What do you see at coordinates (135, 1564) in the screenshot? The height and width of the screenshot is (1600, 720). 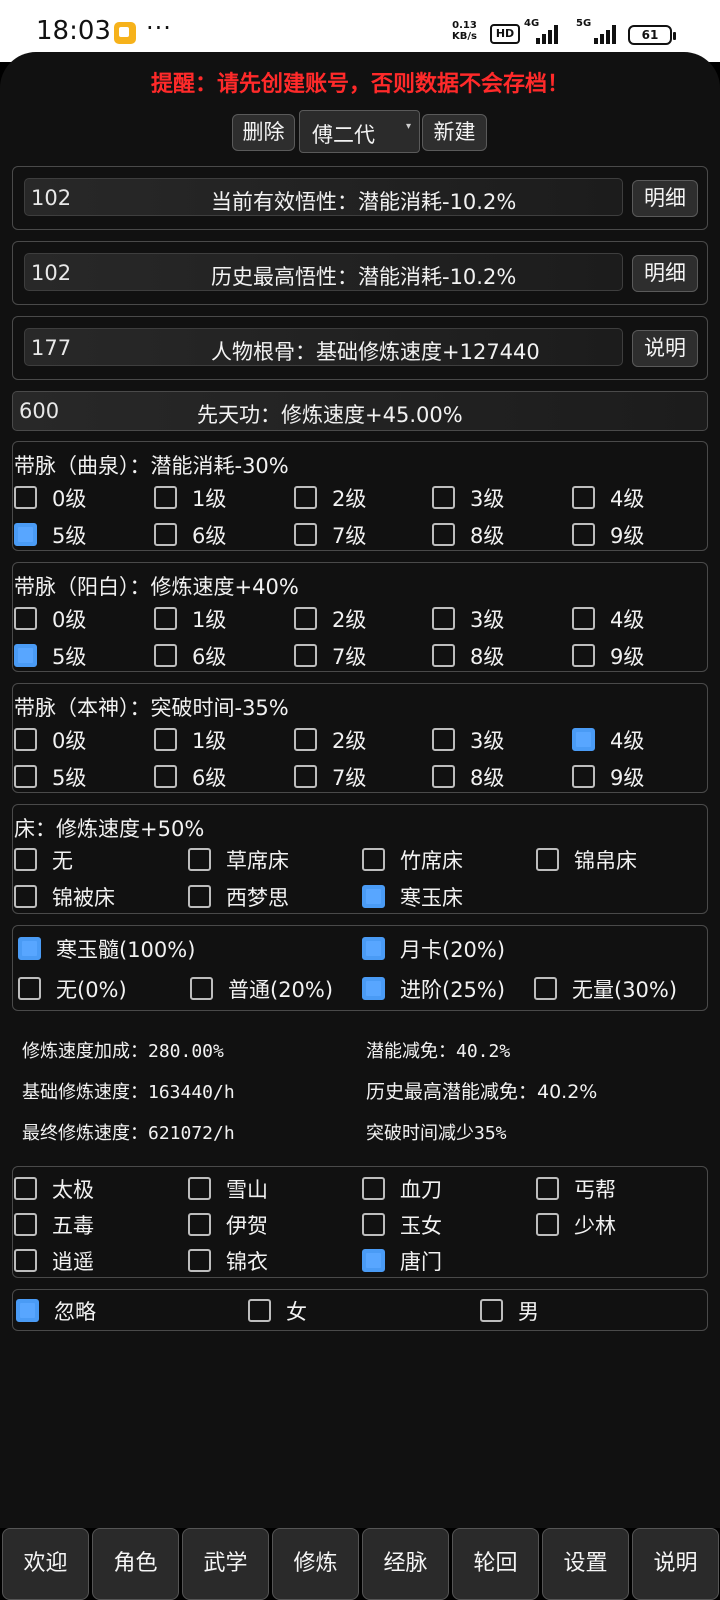 I see `tab-1: 角色` at bounding box center [135, 1564].